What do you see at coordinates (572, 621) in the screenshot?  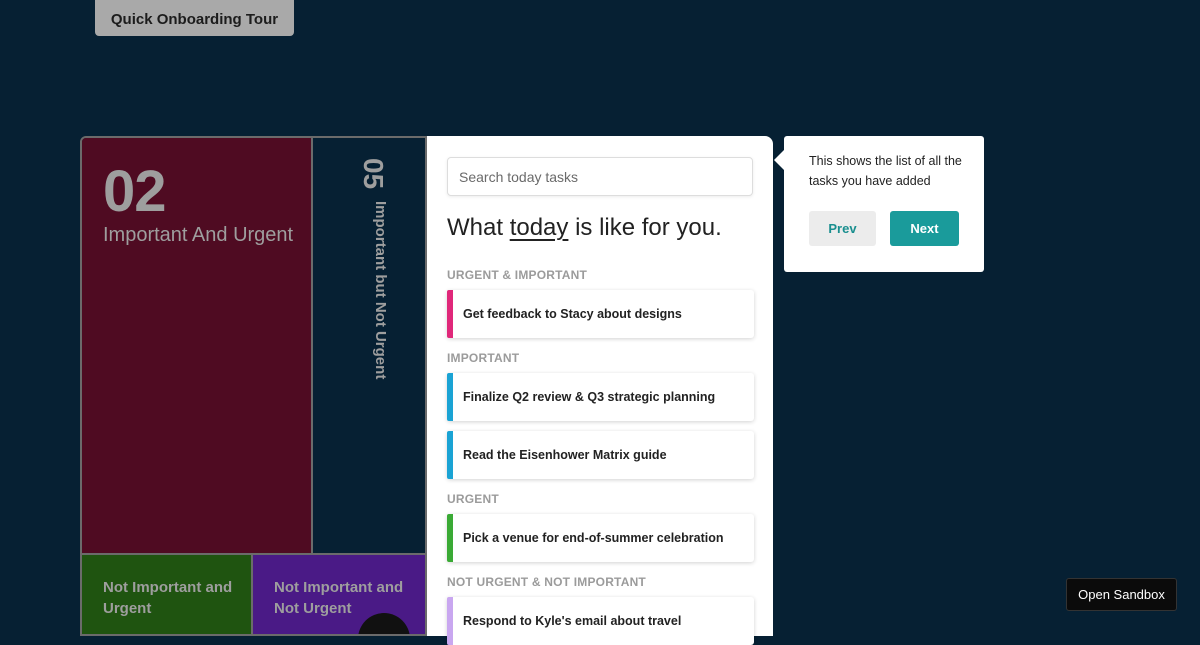 I see `task-title: Respond to Kyle's email about travel` at bounding box center [572, 621].